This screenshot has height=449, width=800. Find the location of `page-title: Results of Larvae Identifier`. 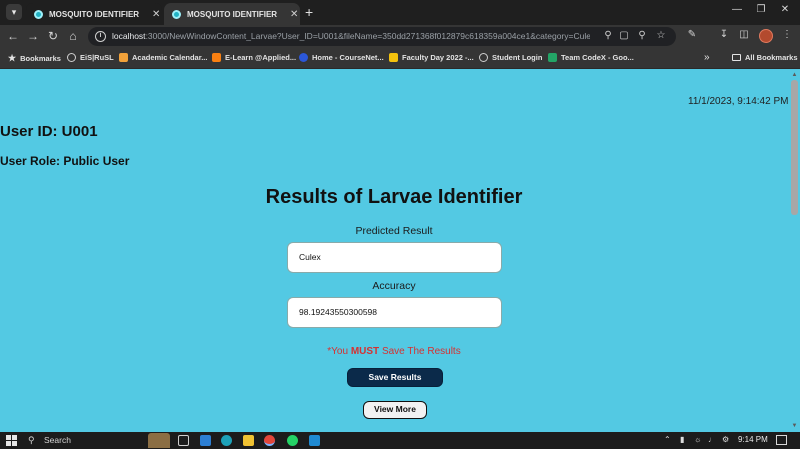

page-title: Results of Larvae Identifier is located at coordinates (394, 197).